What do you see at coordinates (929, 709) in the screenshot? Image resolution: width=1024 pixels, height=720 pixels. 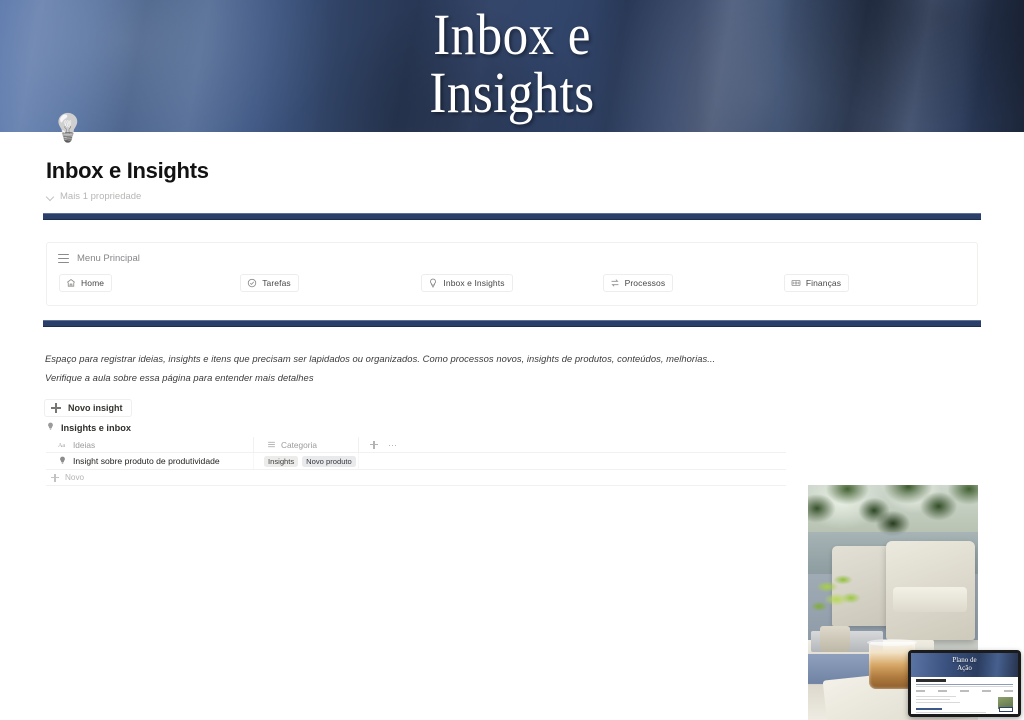 I see `tablet-link` at bounding box center [929, 709].